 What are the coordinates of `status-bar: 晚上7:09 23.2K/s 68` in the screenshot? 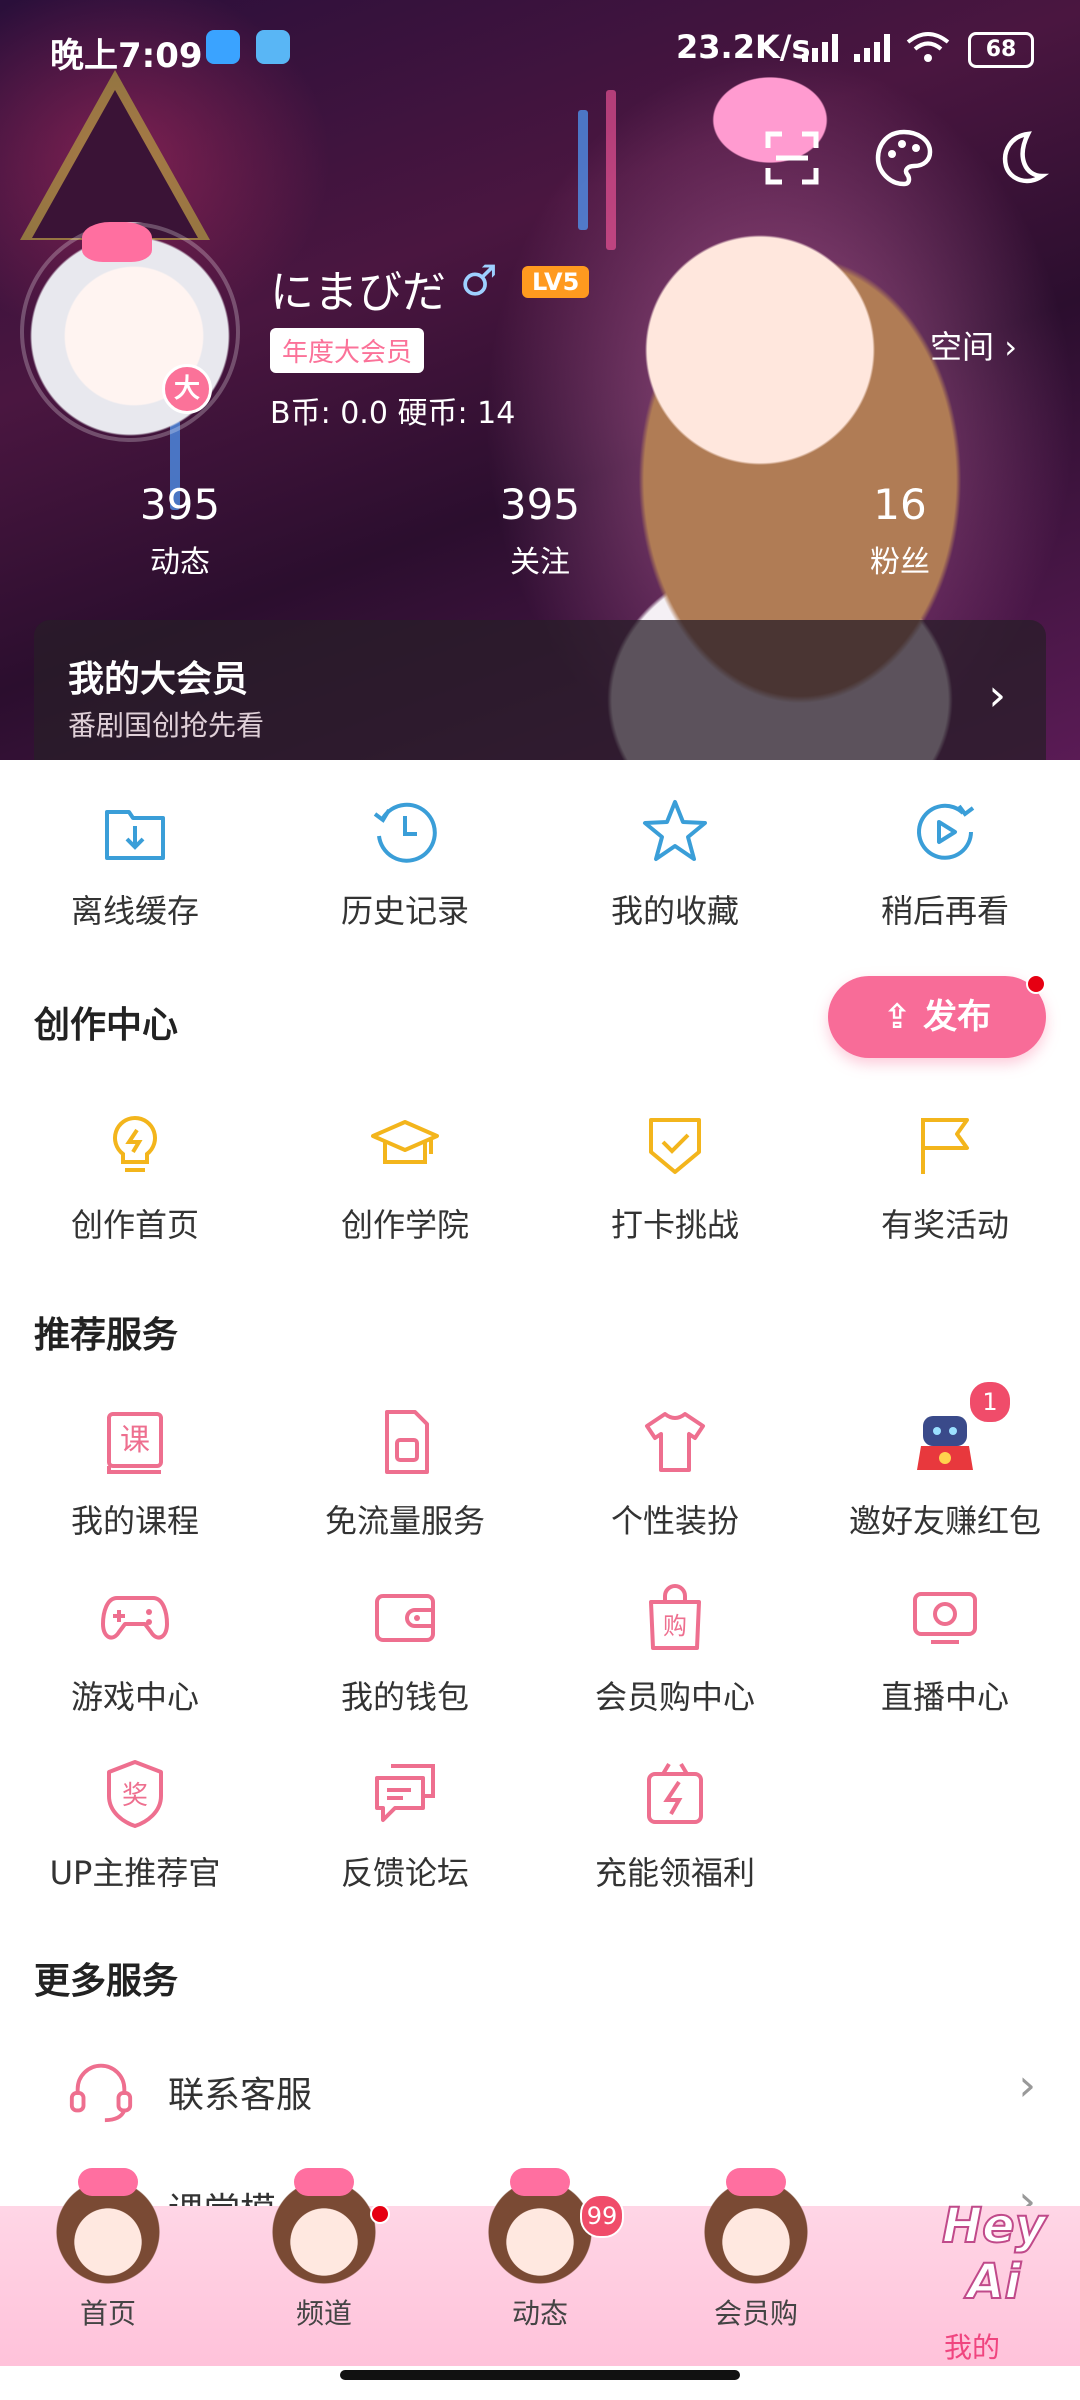 It's located at (540, 48).